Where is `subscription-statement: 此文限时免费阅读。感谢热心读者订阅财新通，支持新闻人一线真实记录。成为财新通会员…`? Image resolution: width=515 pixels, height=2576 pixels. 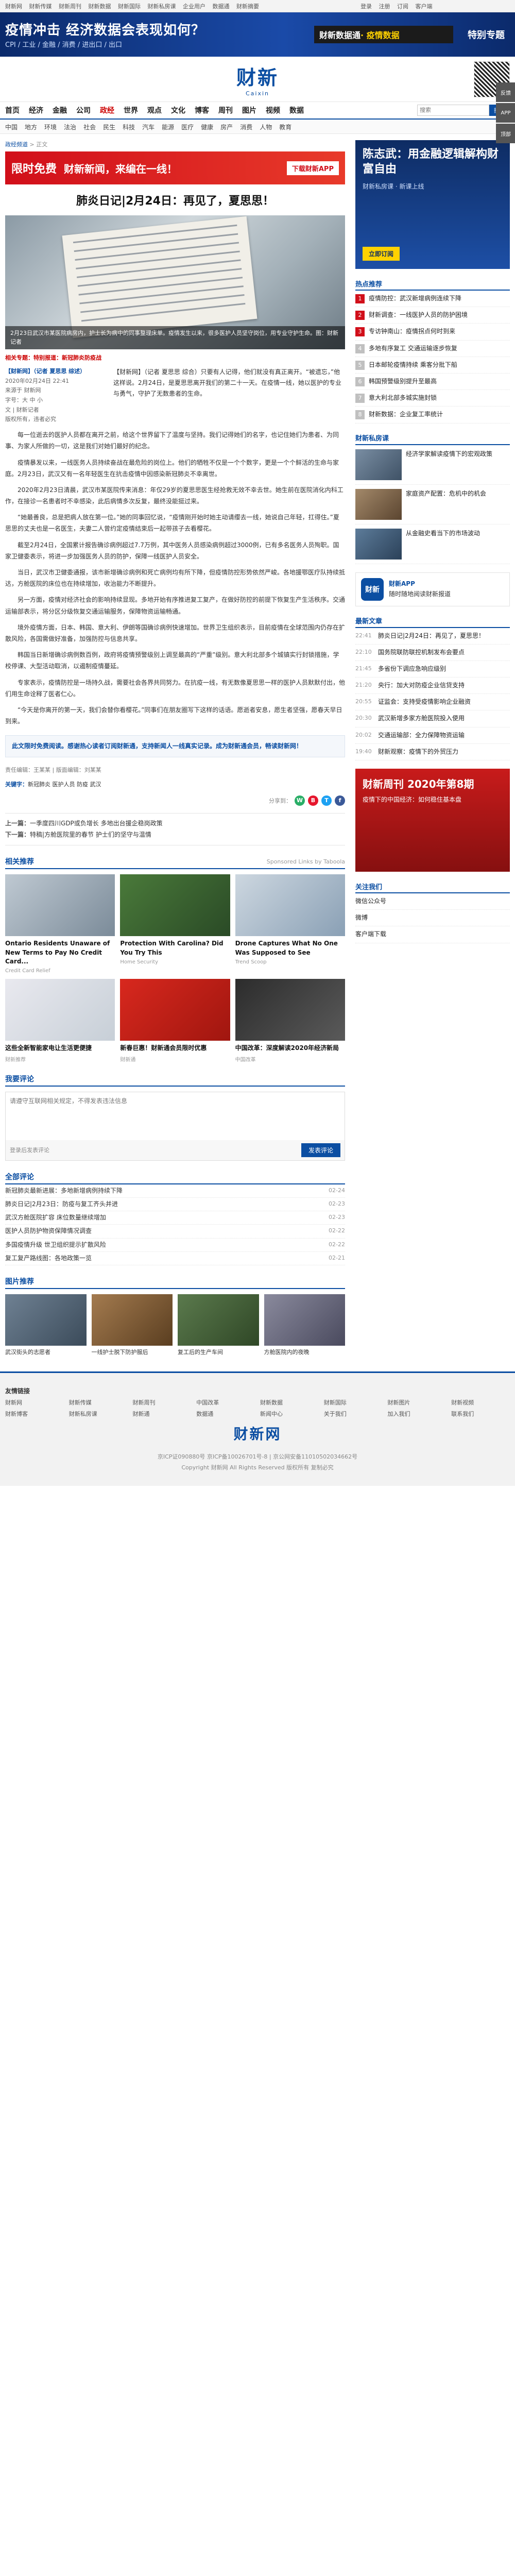
subscription-statement: 此文限时免费阅读。感谢热心读者订阅财新通，支持新闻人一线真实记录。成为财新通会员… is located at coordinates (175, 746).